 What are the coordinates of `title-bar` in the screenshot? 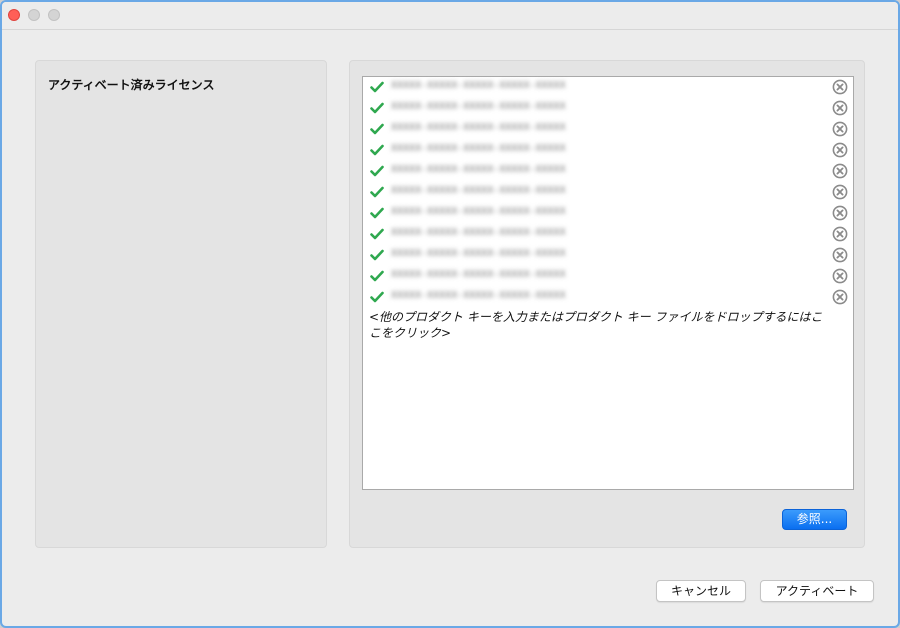 It's located at (450, 16).